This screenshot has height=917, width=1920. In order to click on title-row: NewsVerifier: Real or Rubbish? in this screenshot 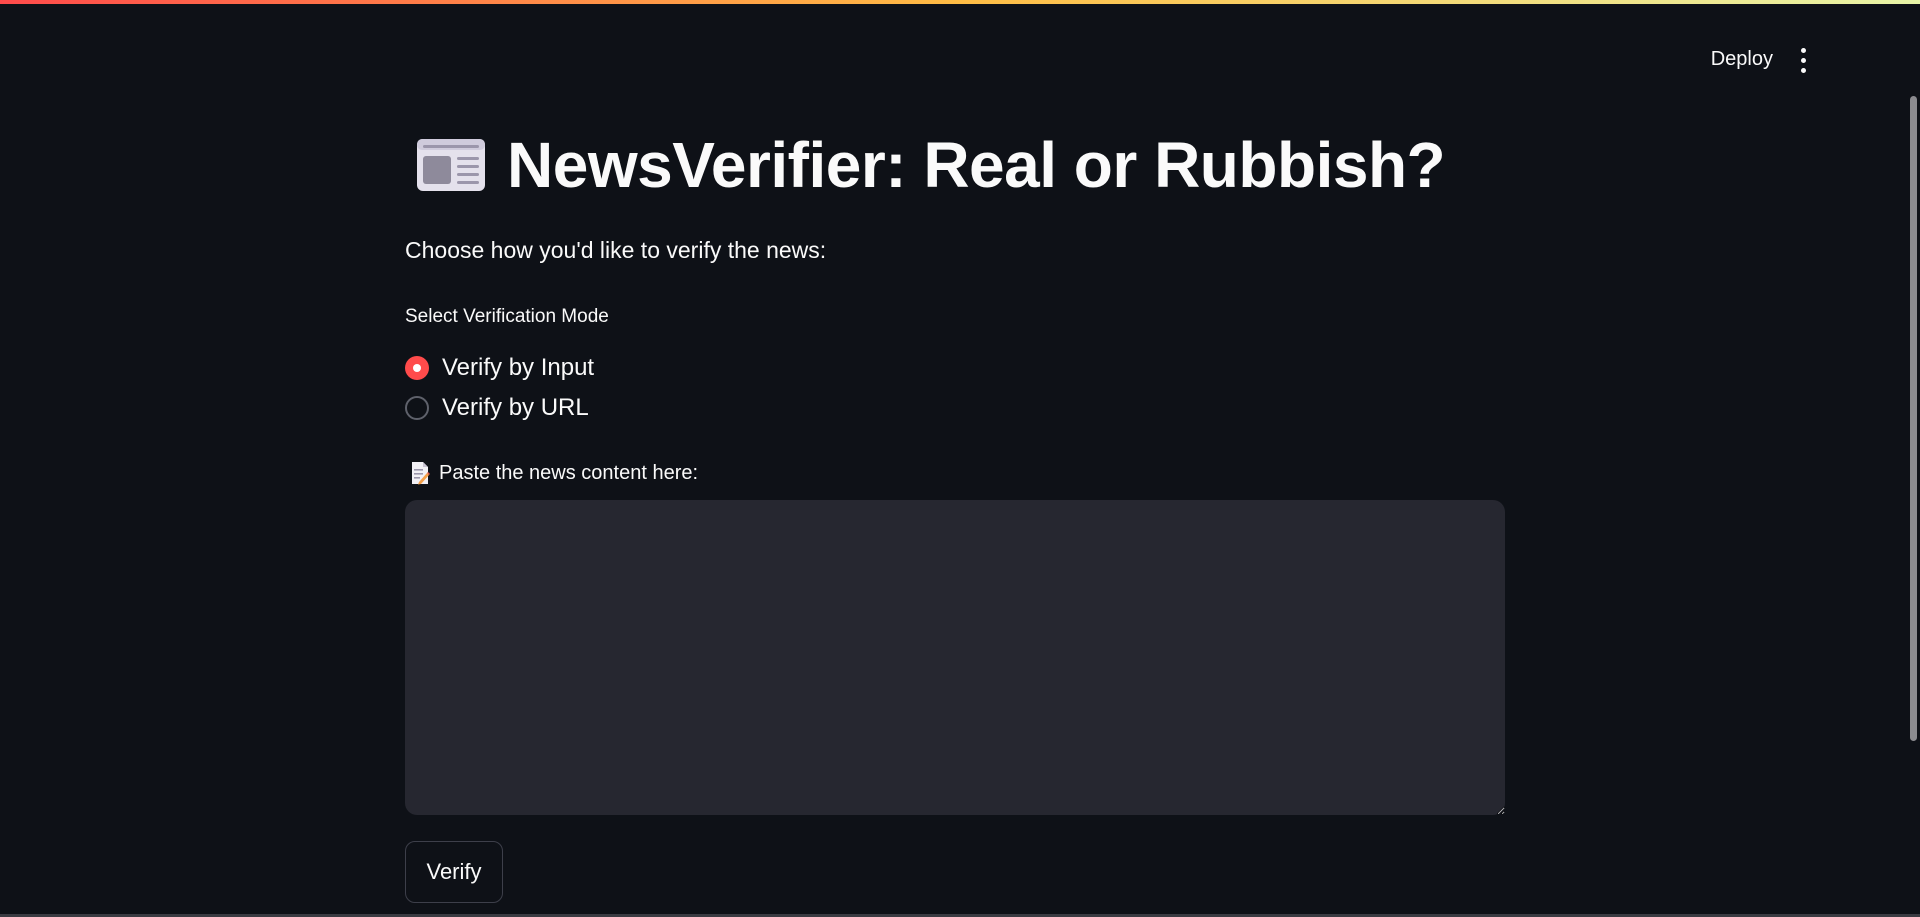, I will do `click(955, 165)`.